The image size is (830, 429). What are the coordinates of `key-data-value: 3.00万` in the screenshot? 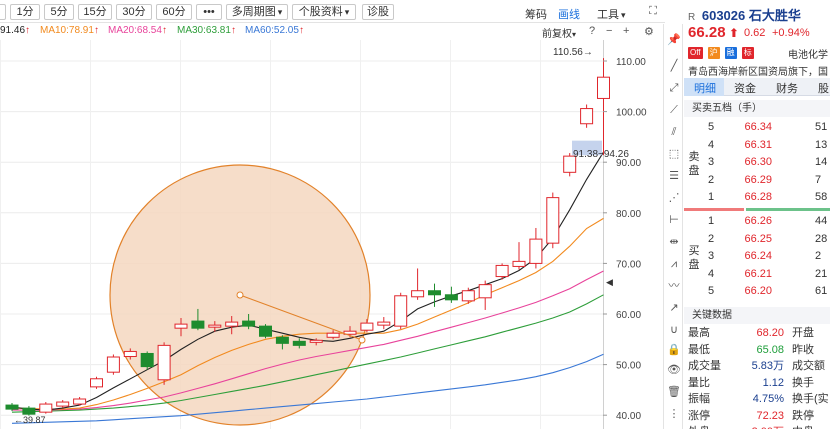 It's located at (768, 426).